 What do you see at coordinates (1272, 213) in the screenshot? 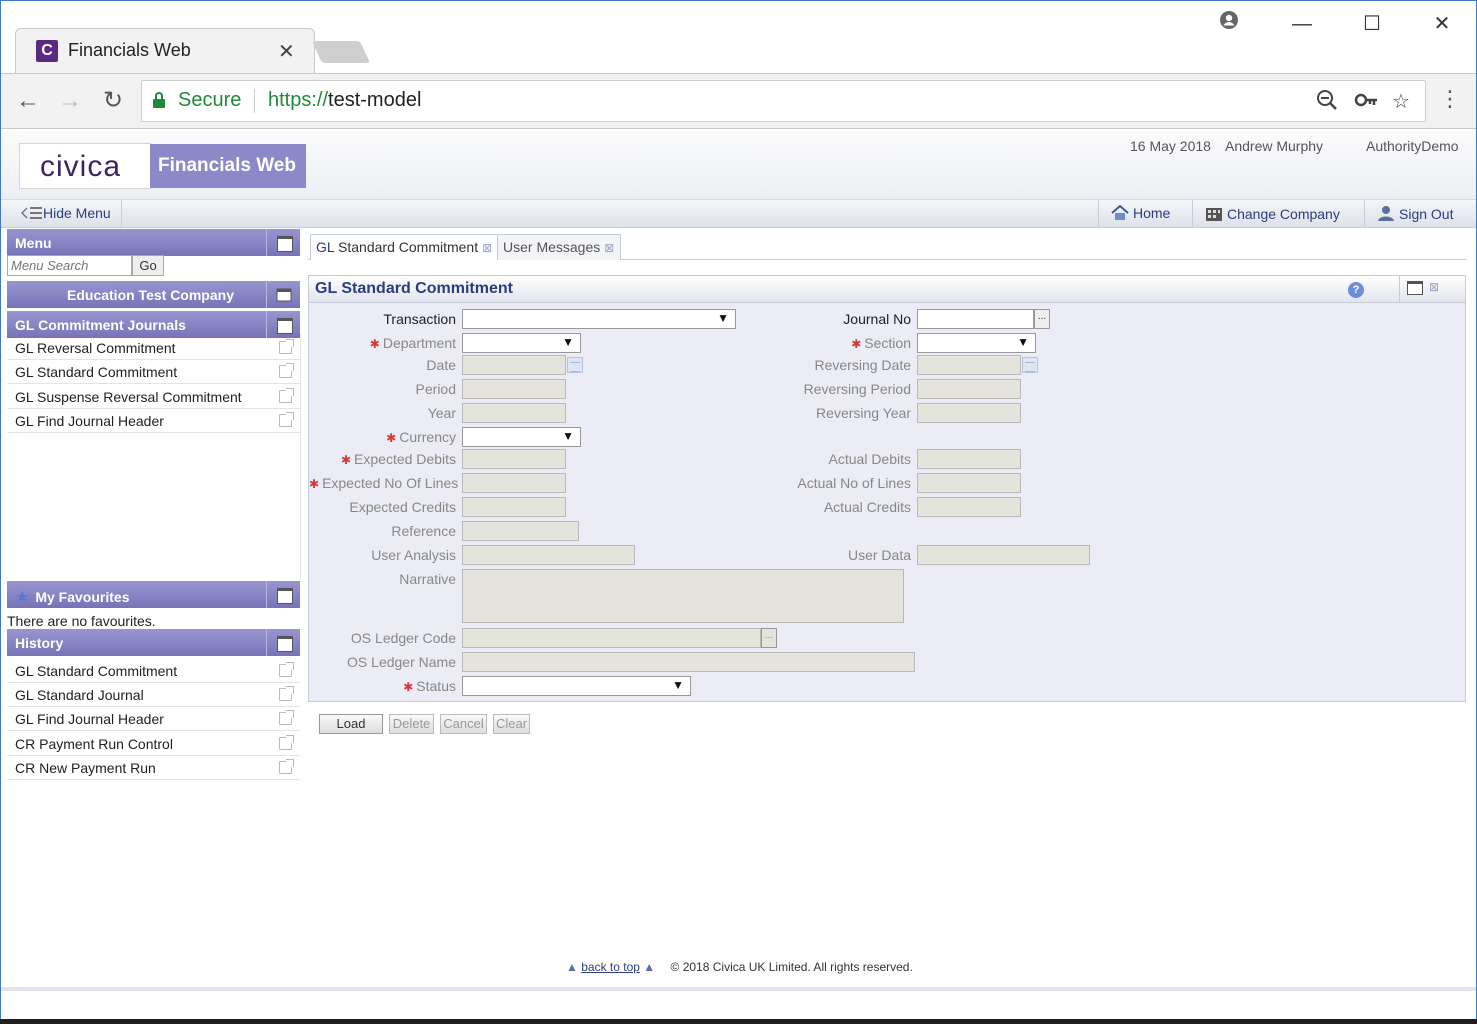
I see `change-company-link: Change Company` at bounding box center [1272, 213].